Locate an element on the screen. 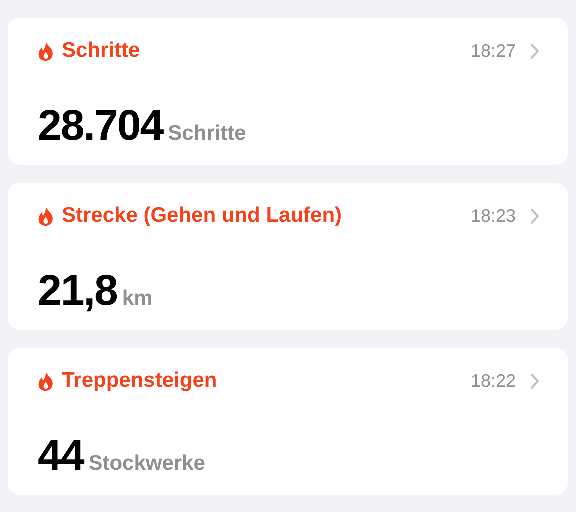 The height and width of the screenshot is (512, 576). unit-text: km is located at coordinates (137, 299).